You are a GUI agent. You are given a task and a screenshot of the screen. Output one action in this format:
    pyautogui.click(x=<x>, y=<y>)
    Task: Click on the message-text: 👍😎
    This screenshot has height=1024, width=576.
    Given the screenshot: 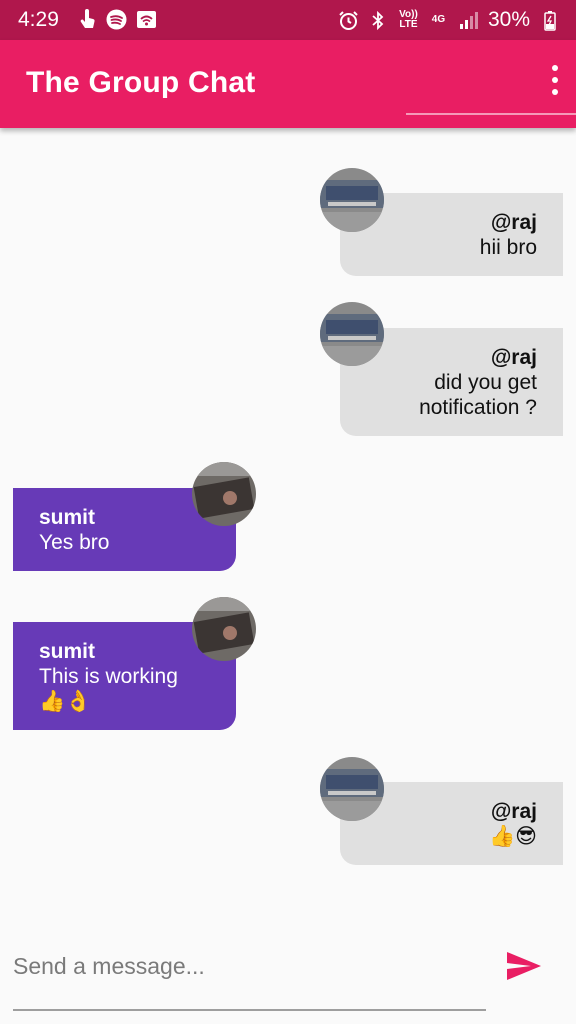 What is the action you would take?
    pyautogui.click(x=512, y=836)
    